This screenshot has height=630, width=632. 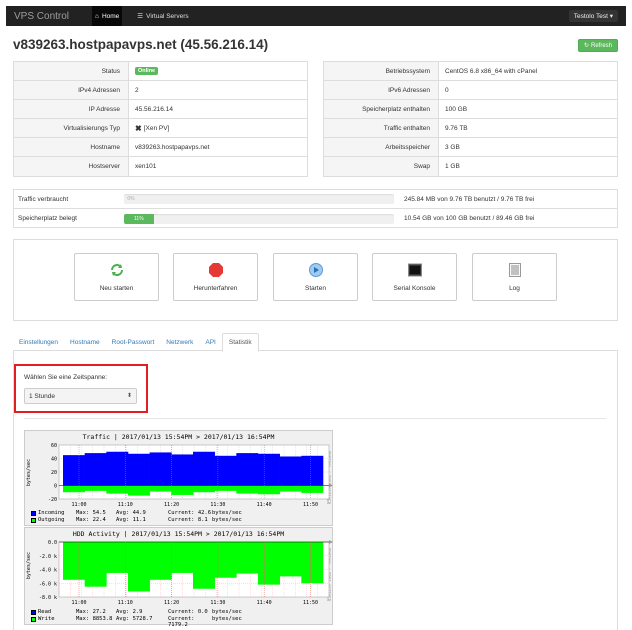 I want to click on stop-icon, so click(x=215, y=269).